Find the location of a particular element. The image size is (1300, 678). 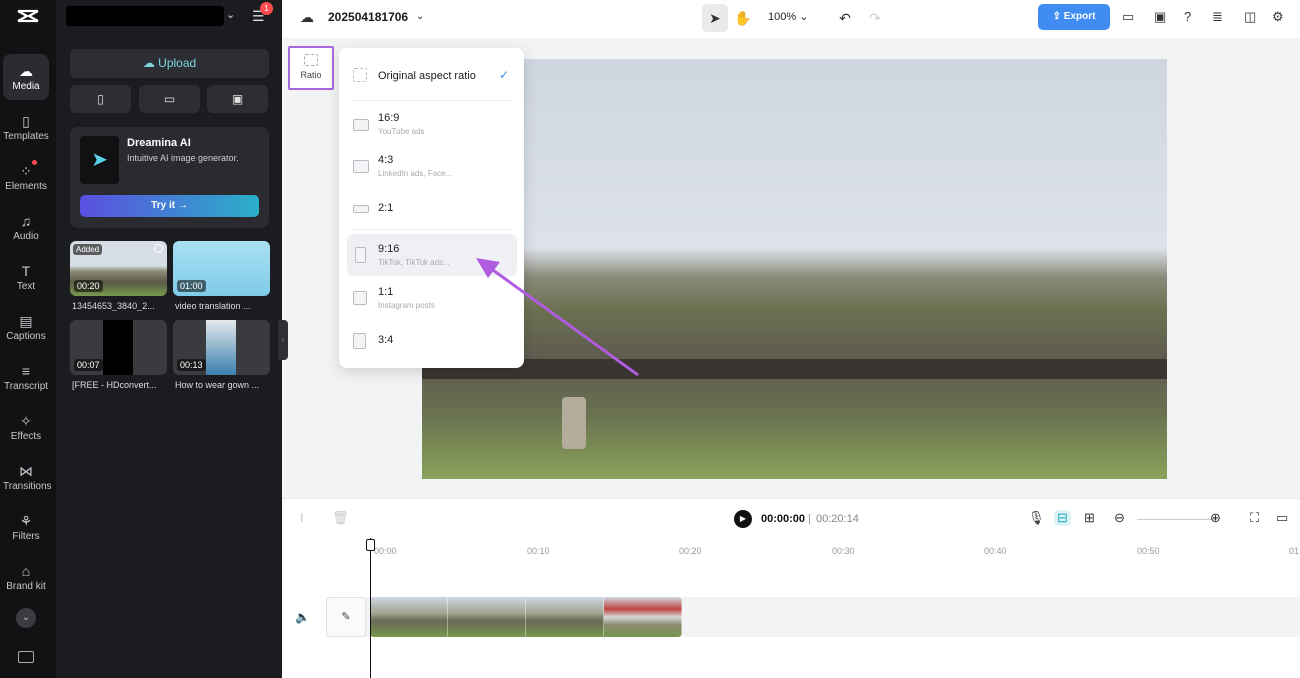

display-icon: ▭ is located at coordinates (1282, 518).